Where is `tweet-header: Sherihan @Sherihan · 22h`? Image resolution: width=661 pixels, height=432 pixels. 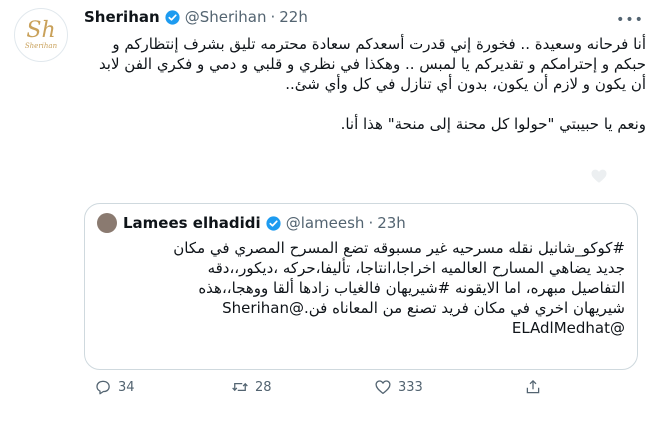
tweet-header: Sherihan @Sherihan · 22h is located at coordinates (196, 17).